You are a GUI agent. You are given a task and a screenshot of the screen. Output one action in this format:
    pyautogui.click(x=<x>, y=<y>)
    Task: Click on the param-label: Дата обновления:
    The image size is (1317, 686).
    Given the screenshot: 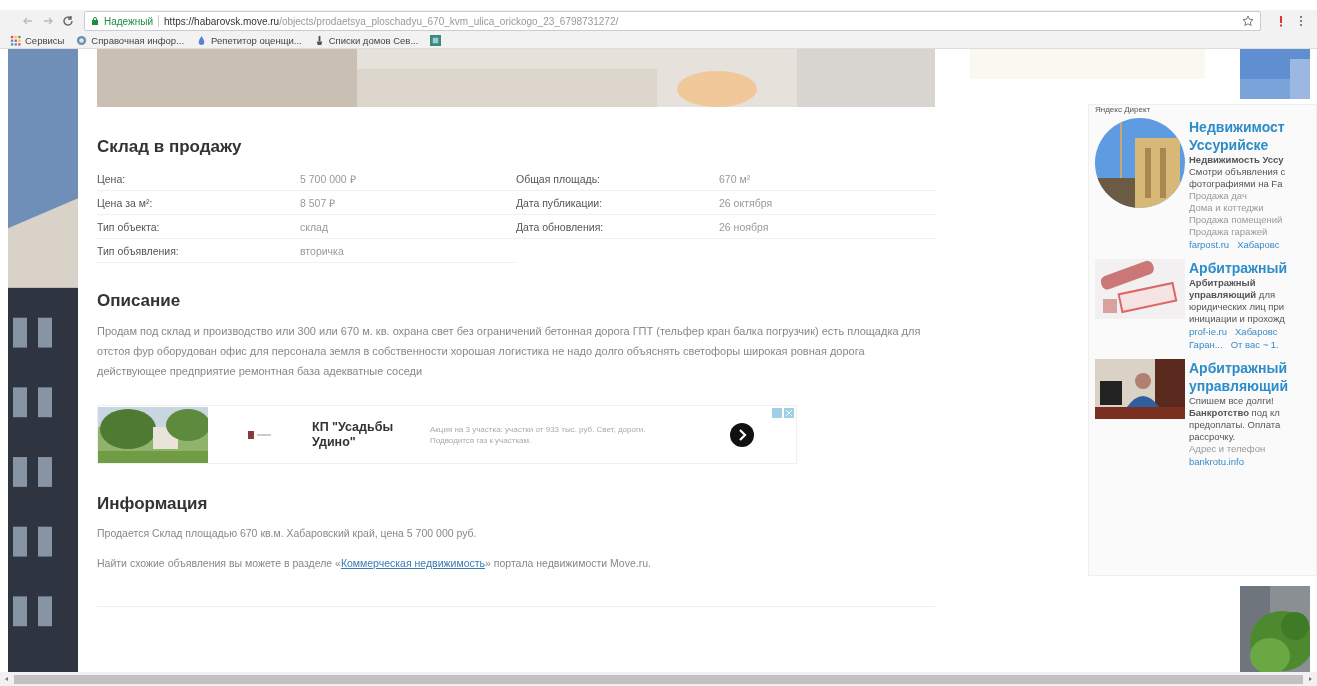 What is the action you would take?
    pyautogui.click(x=560, y=226)
    